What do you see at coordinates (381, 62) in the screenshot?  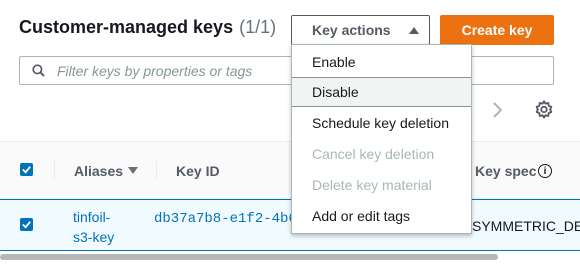 I see `menu-item-enable: Enable` at bounding box center [381, 62].